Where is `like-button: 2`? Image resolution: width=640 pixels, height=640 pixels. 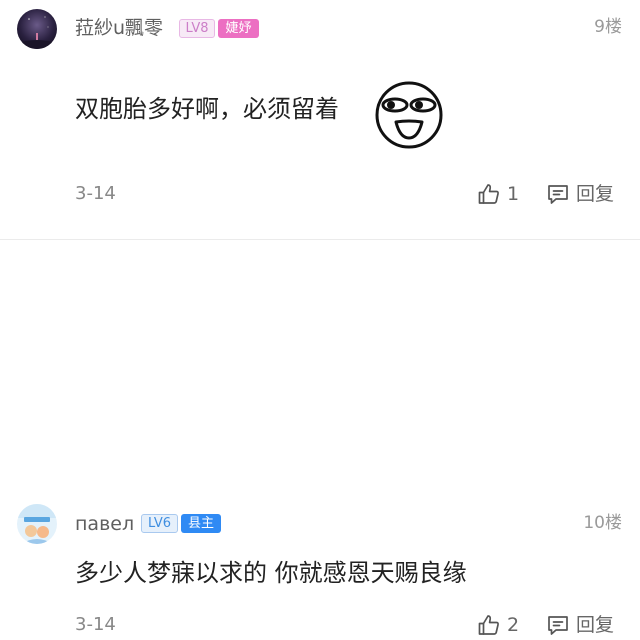
like-button: 2 is located at coordinates (498, 625).